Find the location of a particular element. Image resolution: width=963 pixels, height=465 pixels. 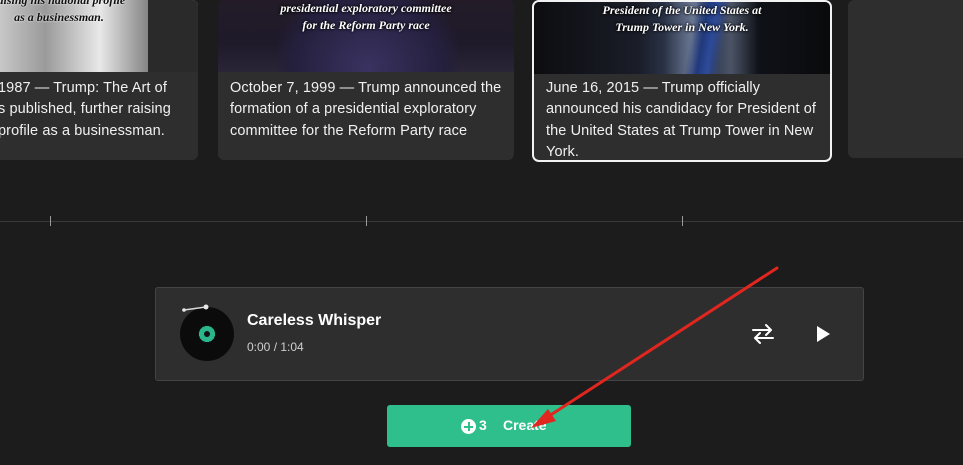

record-hole is located at coordinates (207, 334).